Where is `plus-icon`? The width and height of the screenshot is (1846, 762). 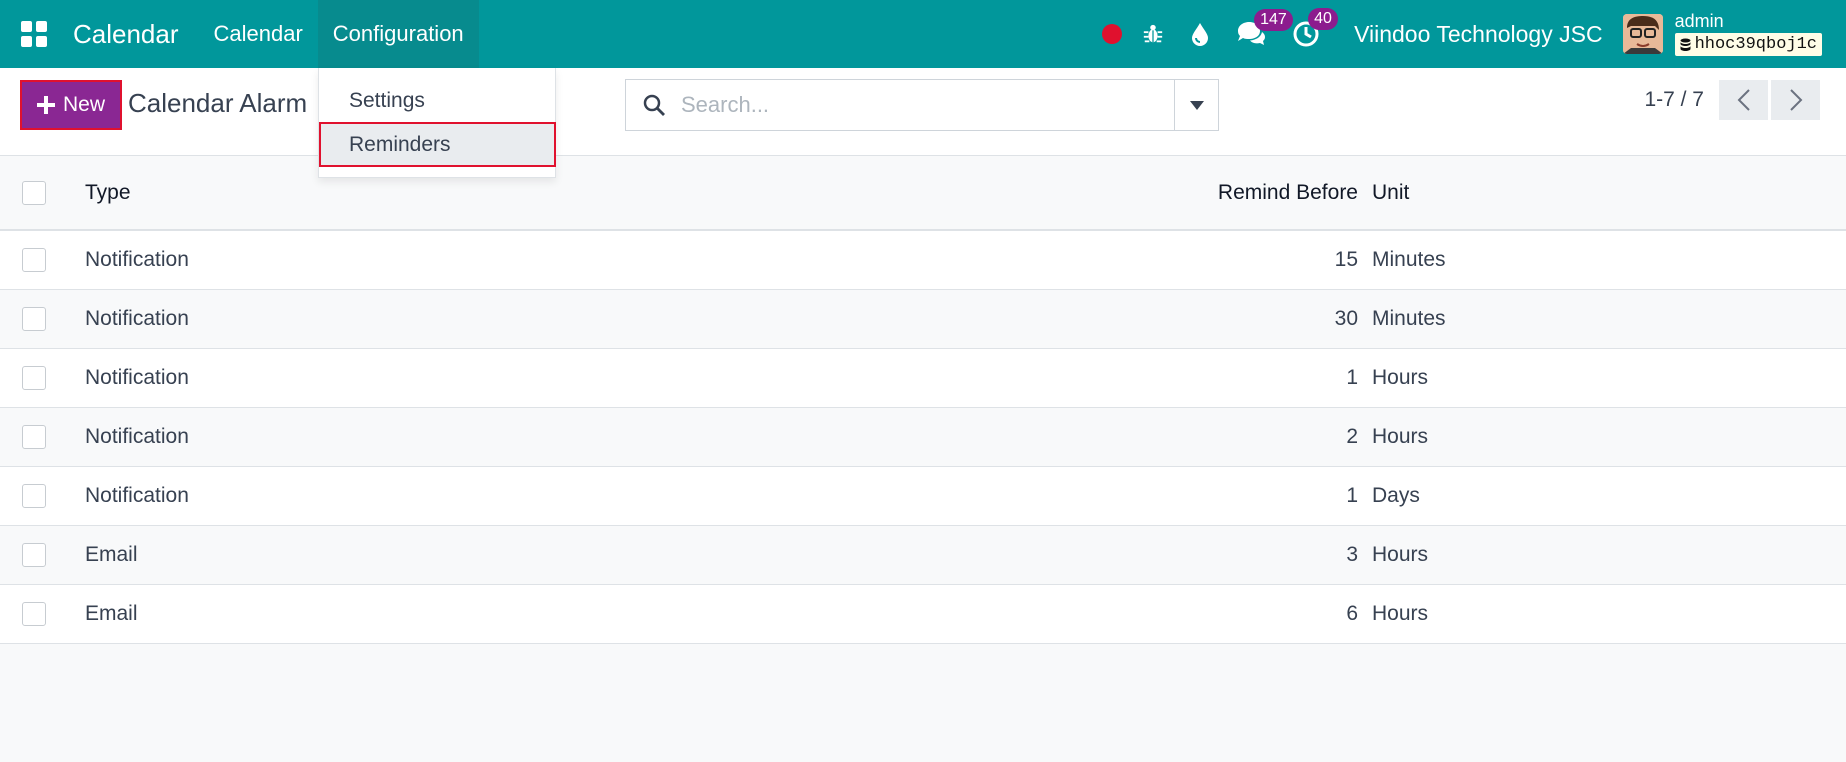 plus-icon is located at coordinates (45, 105).